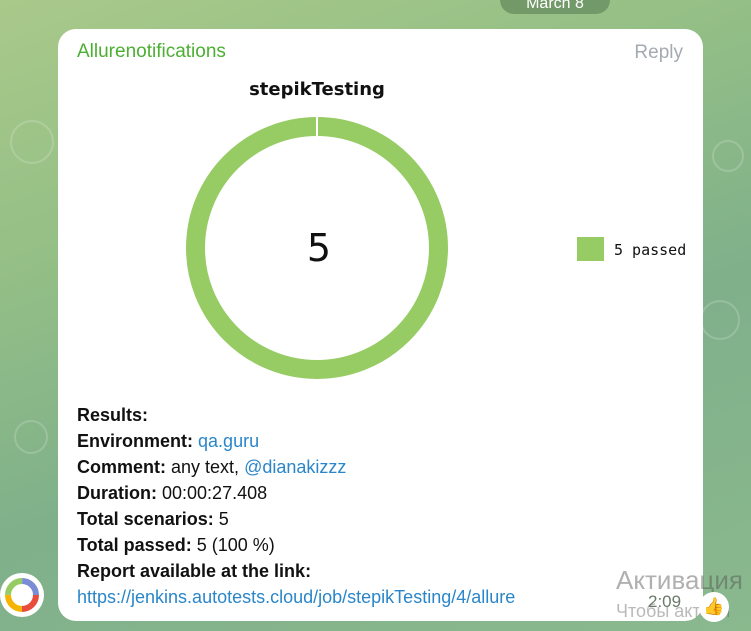 Image resolution: width=751 pixels, height=631 pixels. I want to click on total-passed-row: Total passed: 5 (100 %), so click(176, 545).